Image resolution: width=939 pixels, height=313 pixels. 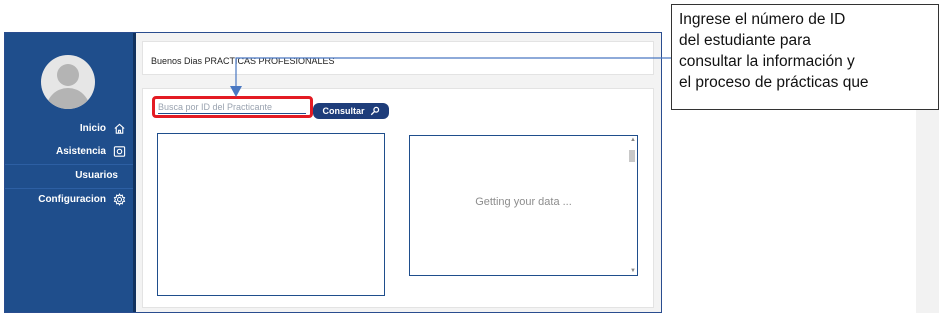 I want to click on sidebar-item-inicio: Inicio, so click(x=103, y=128).